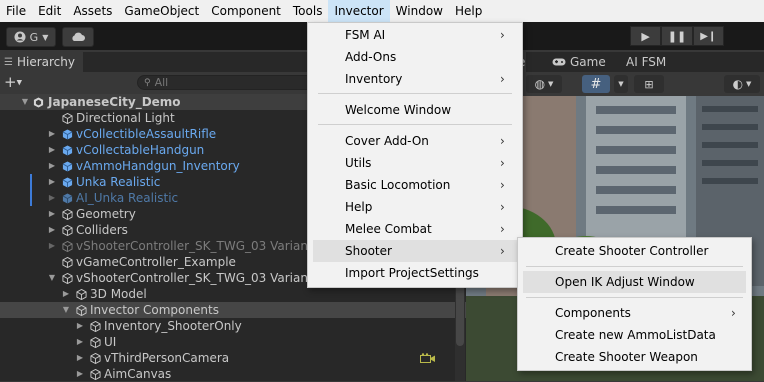 This screenshot has height=382, width=764. Describe the element at coordinates (646, 62) in the screenshot. I see `tab-ai-fsm: AI FSM` at that location.